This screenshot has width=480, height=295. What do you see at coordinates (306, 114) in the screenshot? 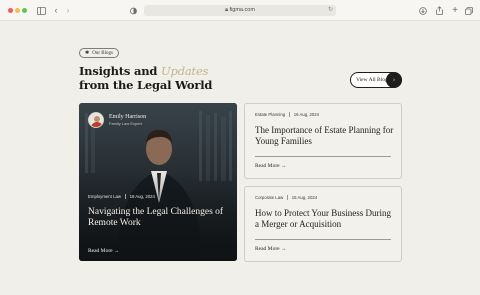
I see `date-label: 16 Aug, 2024` at bounding box center [306, 114].